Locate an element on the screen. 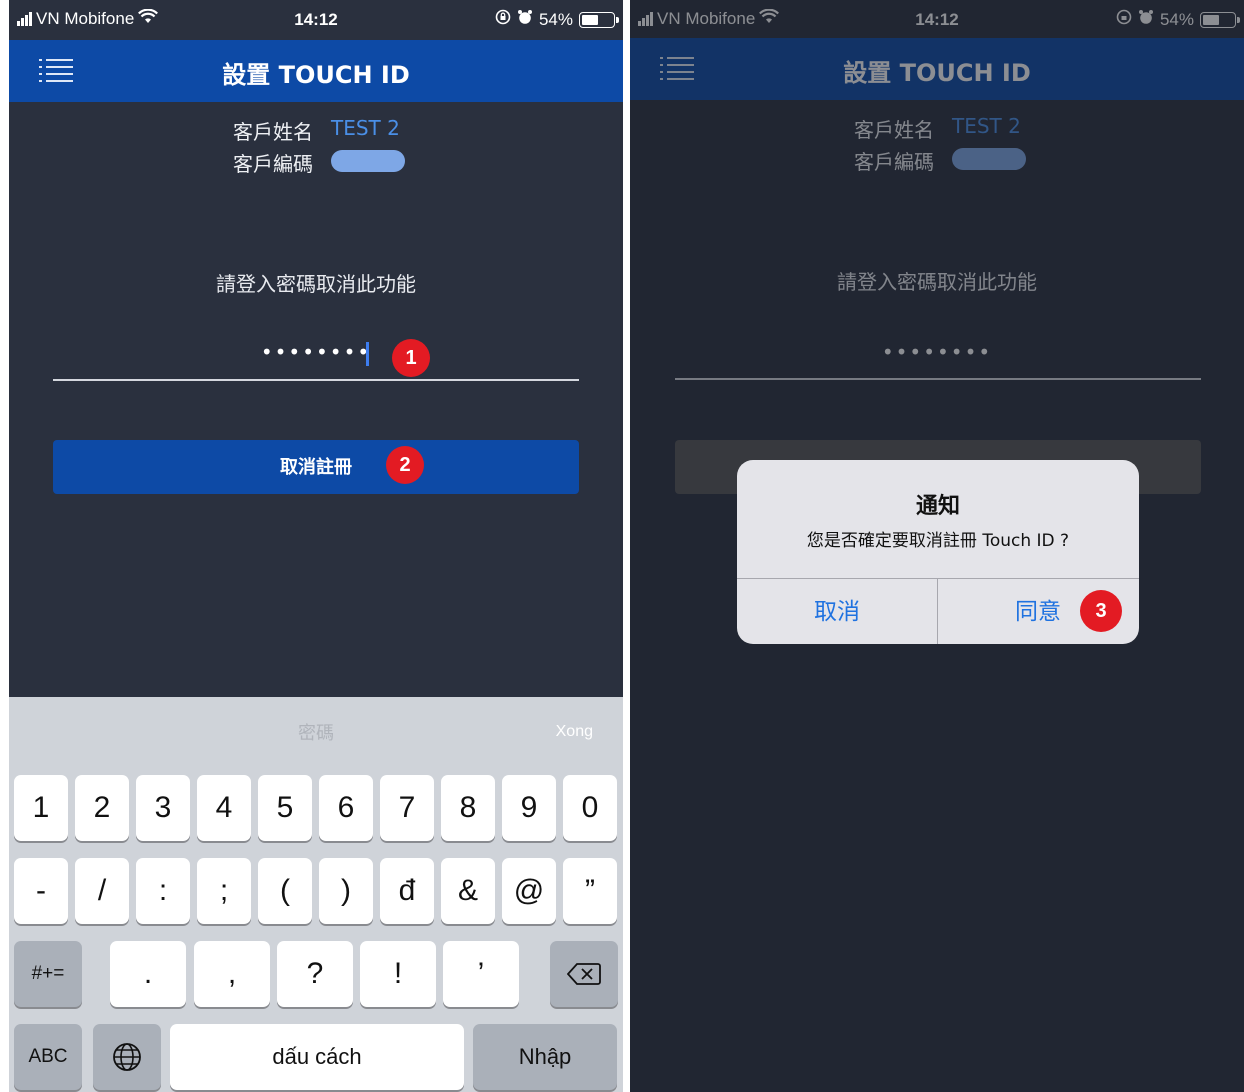 This screenshot has width=1244, height=1092. text-cursor is located at coordinates (367, 354).